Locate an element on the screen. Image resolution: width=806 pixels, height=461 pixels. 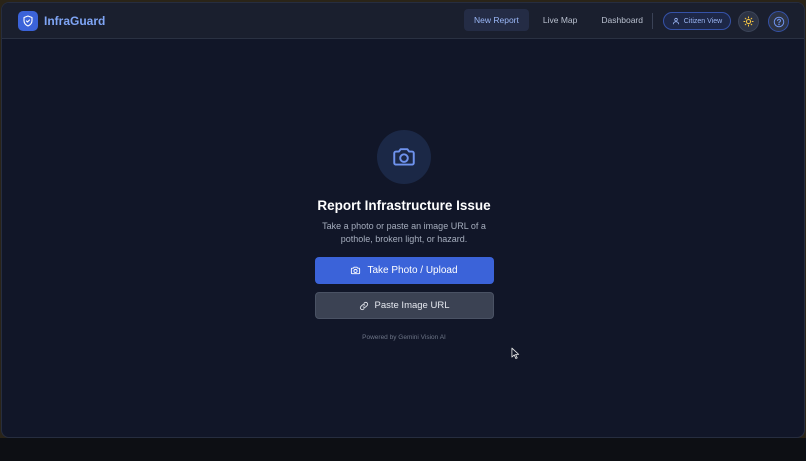
link-icon is located at coordinates (363, 305).